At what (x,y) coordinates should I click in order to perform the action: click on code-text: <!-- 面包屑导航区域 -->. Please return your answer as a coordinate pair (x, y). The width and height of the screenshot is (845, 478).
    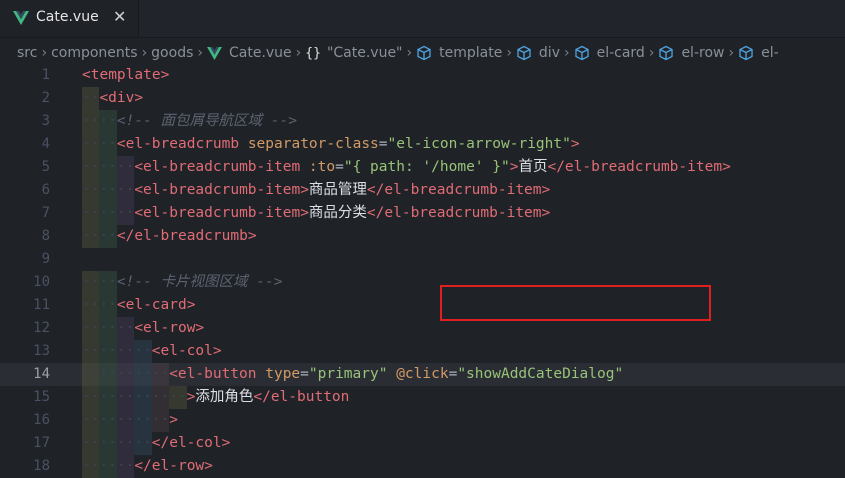
    Looking at the image, I should click on (206, 121).